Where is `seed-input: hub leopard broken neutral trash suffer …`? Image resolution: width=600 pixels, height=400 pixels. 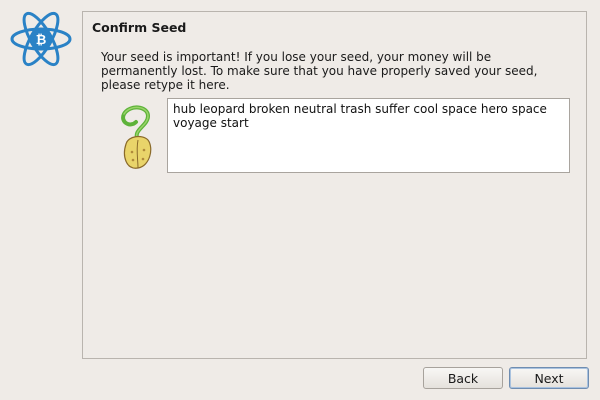
seed-input: hub leopard broken neutral trash suffer … is located at coordinates (368, 135).